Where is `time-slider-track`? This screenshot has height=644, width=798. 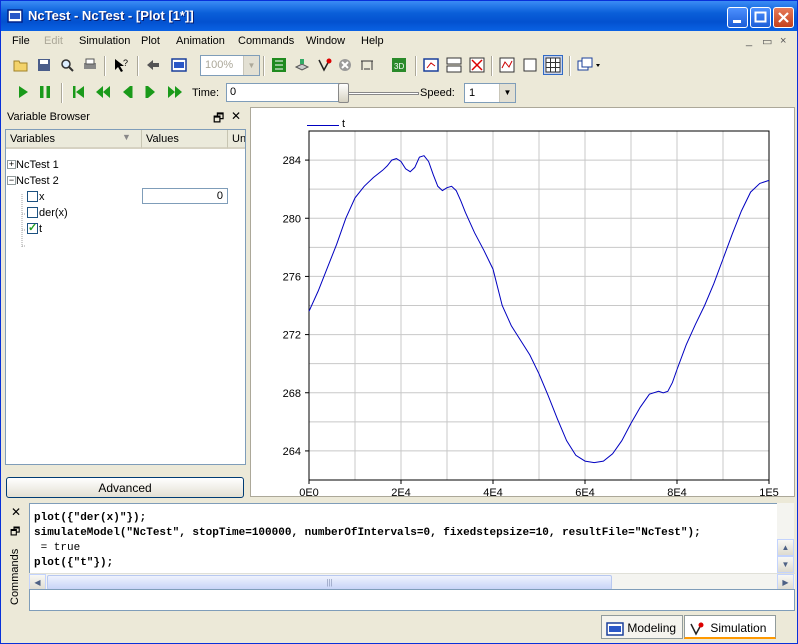
time-slider-track is located at coordinates (381, 93).